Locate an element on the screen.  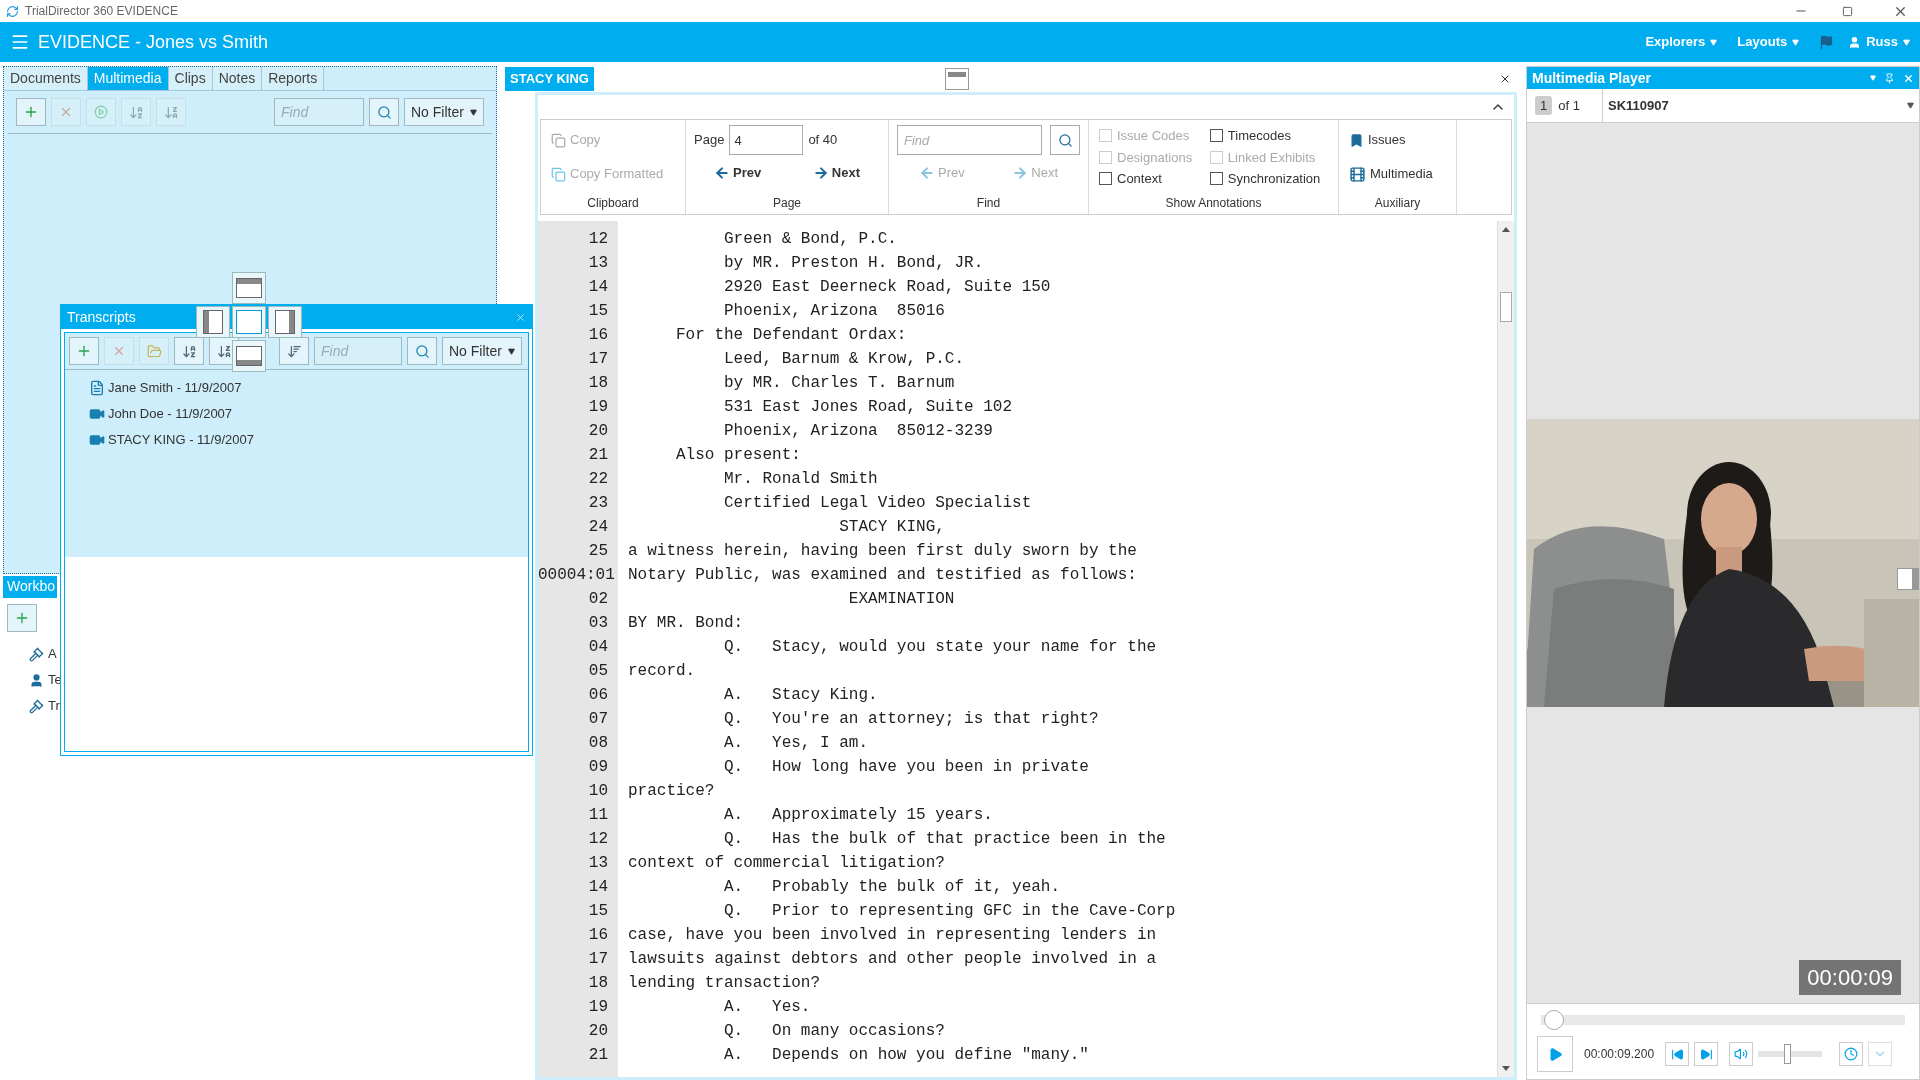
sort-ascending-button is located at coordinates (189, 351).